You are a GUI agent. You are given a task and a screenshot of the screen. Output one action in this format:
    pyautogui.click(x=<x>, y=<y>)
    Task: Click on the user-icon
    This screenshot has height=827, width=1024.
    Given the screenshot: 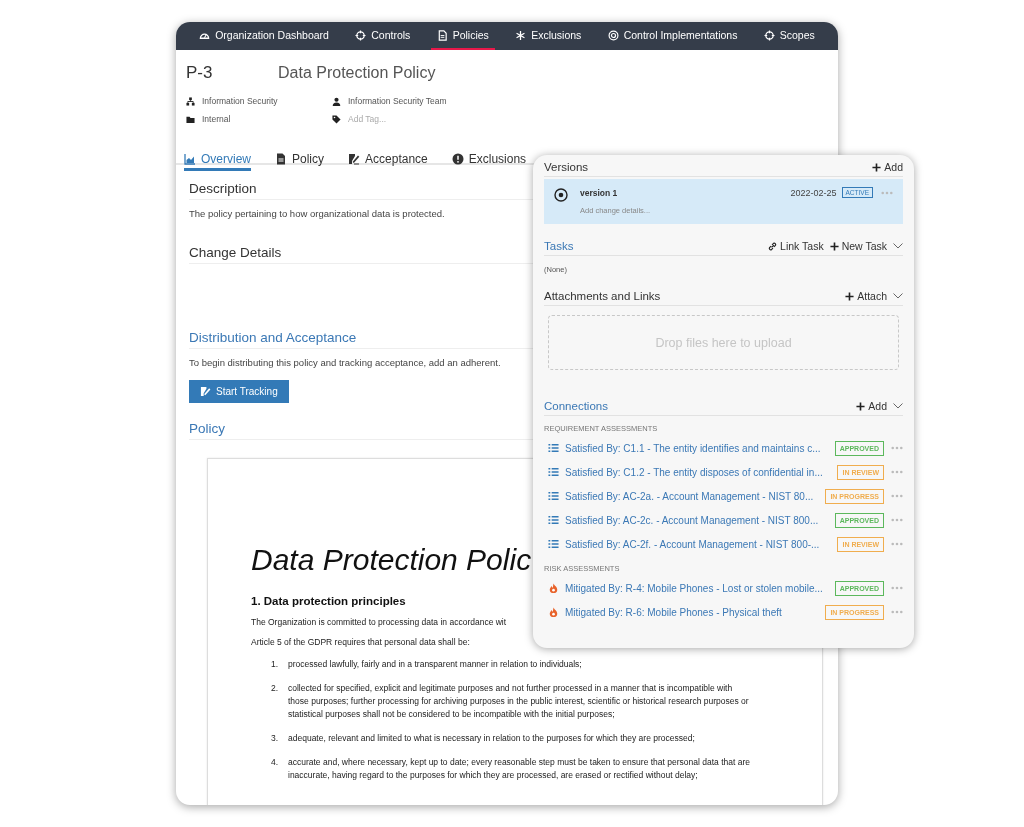 What is the action you would take?
    pyautogui.click(x=336, y=101)
    